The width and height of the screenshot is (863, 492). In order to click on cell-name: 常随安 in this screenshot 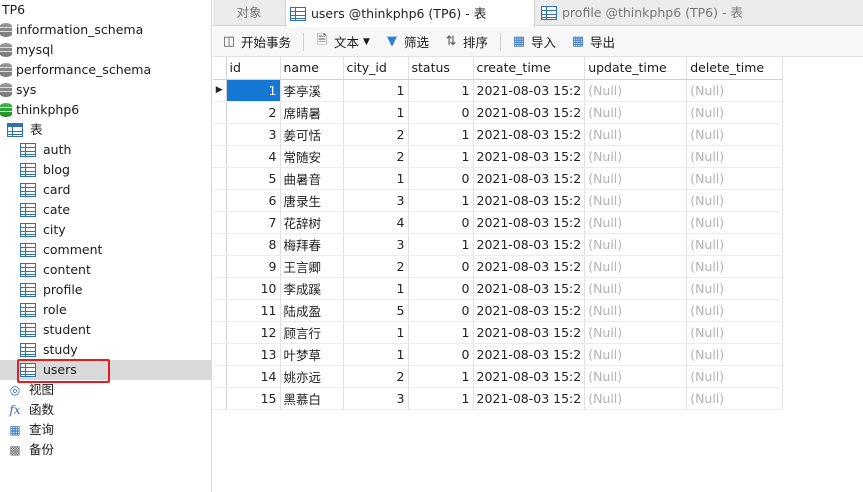, I will do `click(312, 156)`.